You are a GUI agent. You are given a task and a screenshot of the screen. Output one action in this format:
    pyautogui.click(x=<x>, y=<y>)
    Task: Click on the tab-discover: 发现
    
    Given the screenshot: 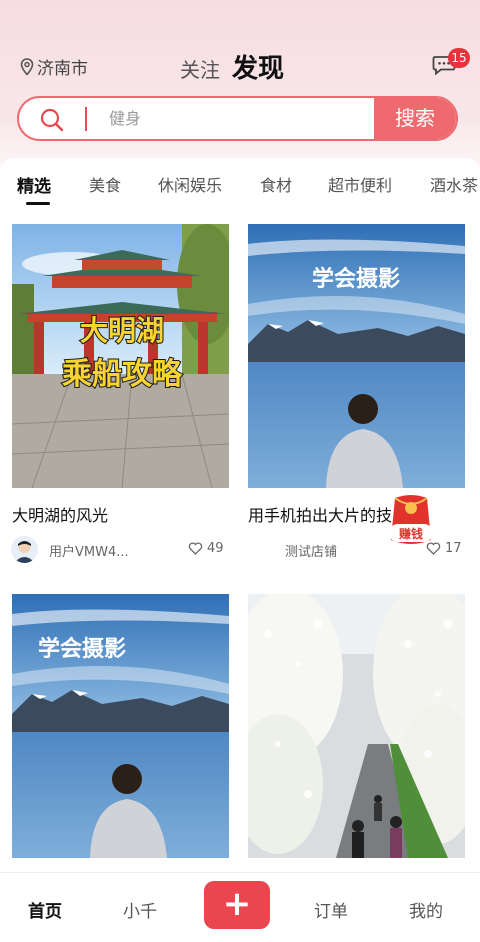 What is the action you would take?
    pyautogui.click(x=258, y=66)
    